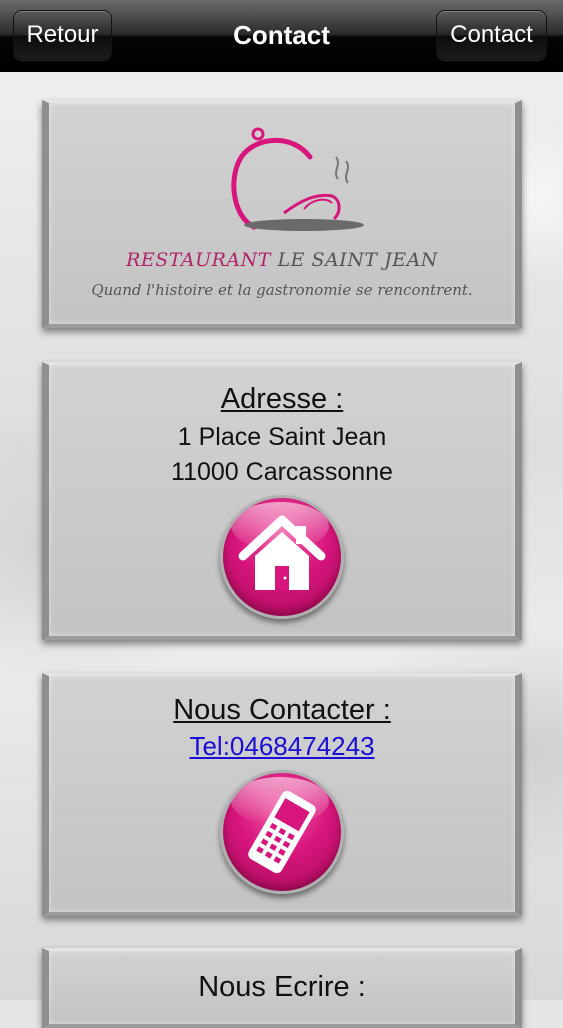  I want to click on call-button, so click(282, 832).